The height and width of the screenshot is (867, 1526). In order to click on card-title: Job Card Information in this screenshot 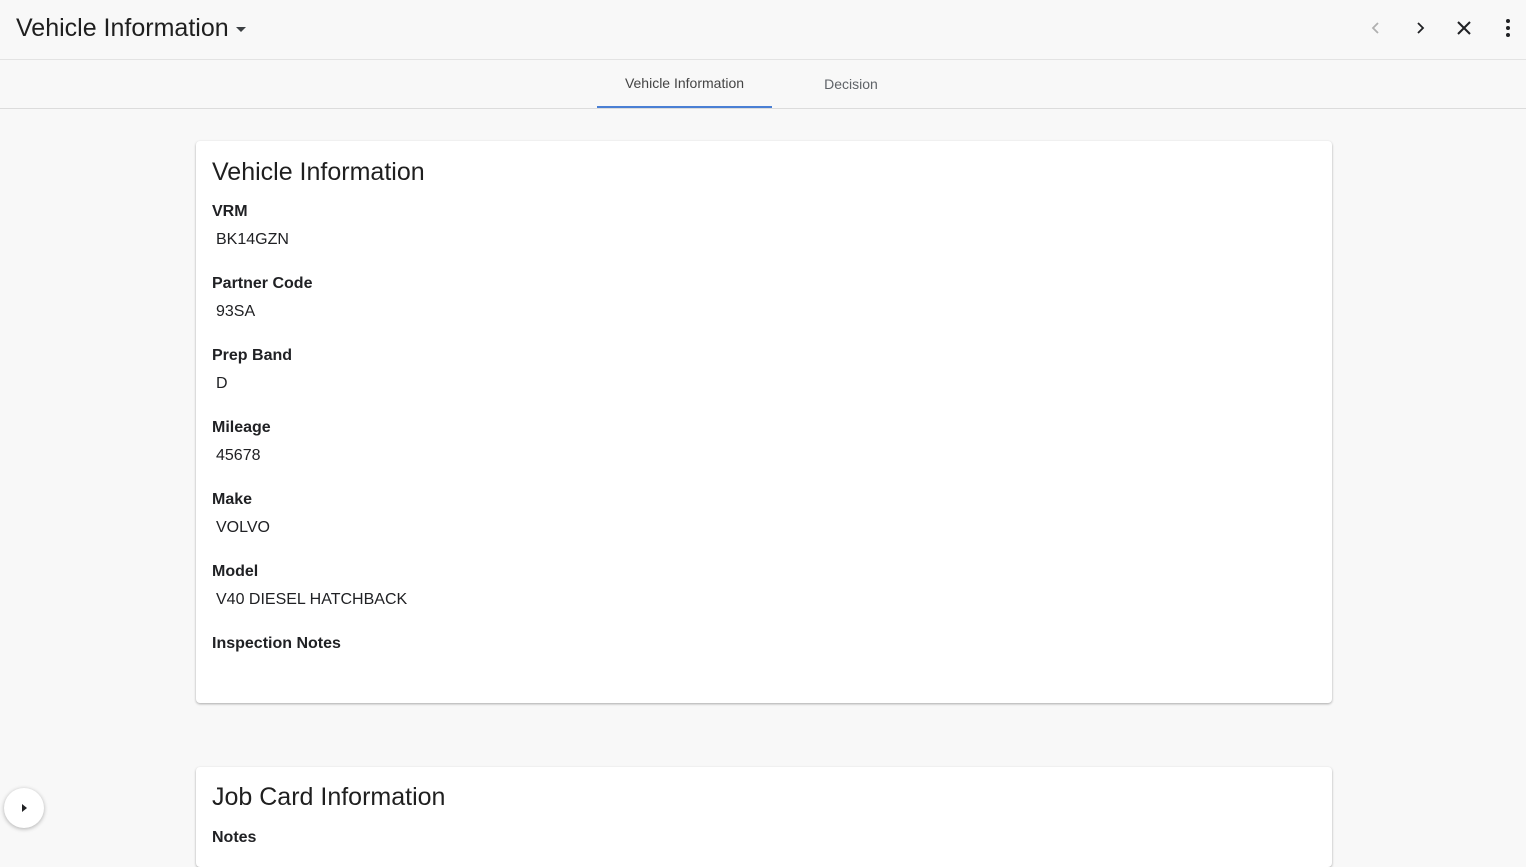, I will do `click(329, 797)`.